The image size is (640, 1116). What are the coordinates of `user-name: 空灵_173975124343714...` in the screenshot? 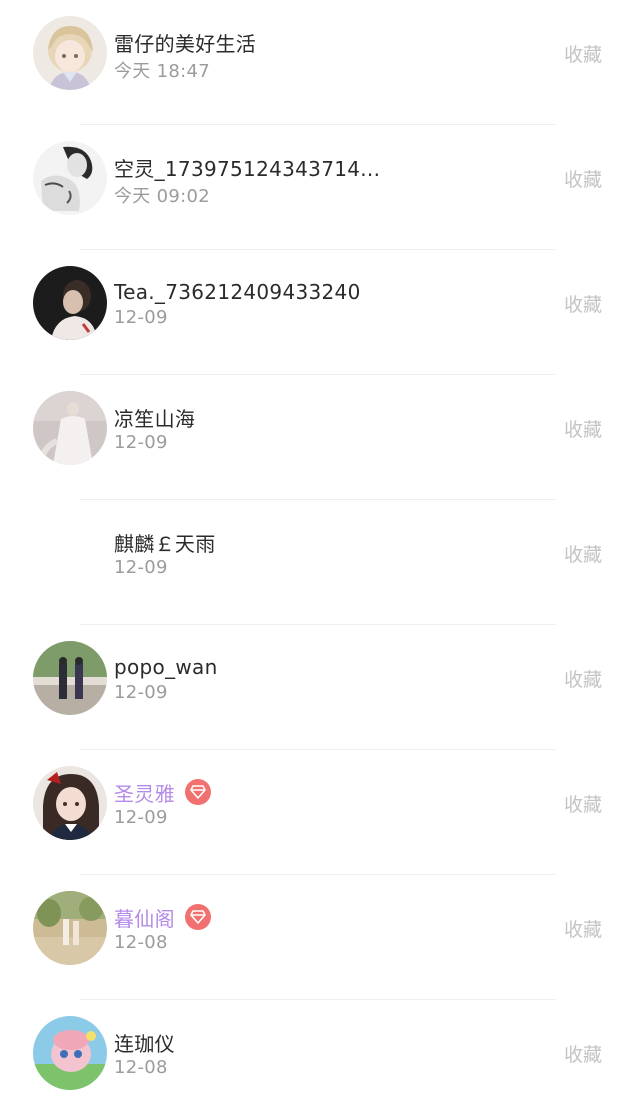 It's located at (247, 167).